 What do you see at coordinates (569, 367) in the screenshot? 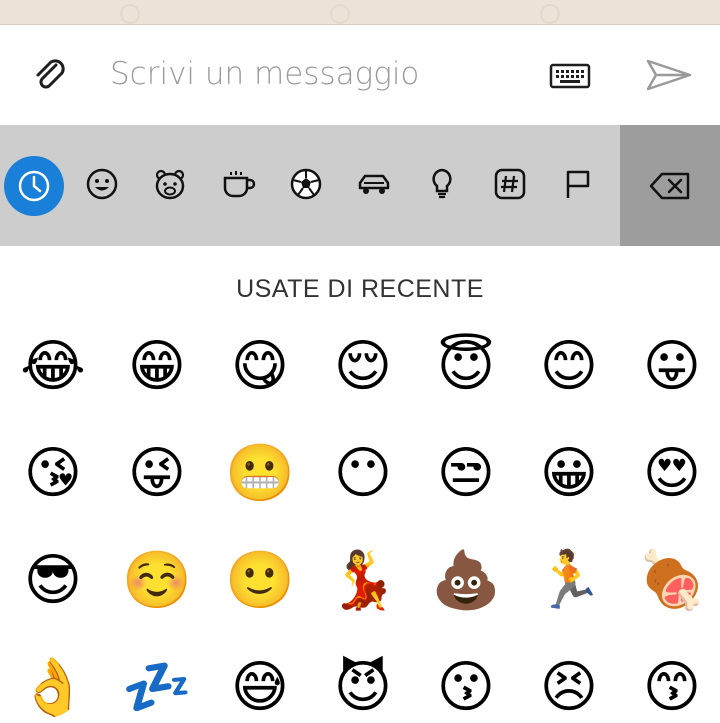
I see `emoji-key: 😊` at bounding box center [569, 367].